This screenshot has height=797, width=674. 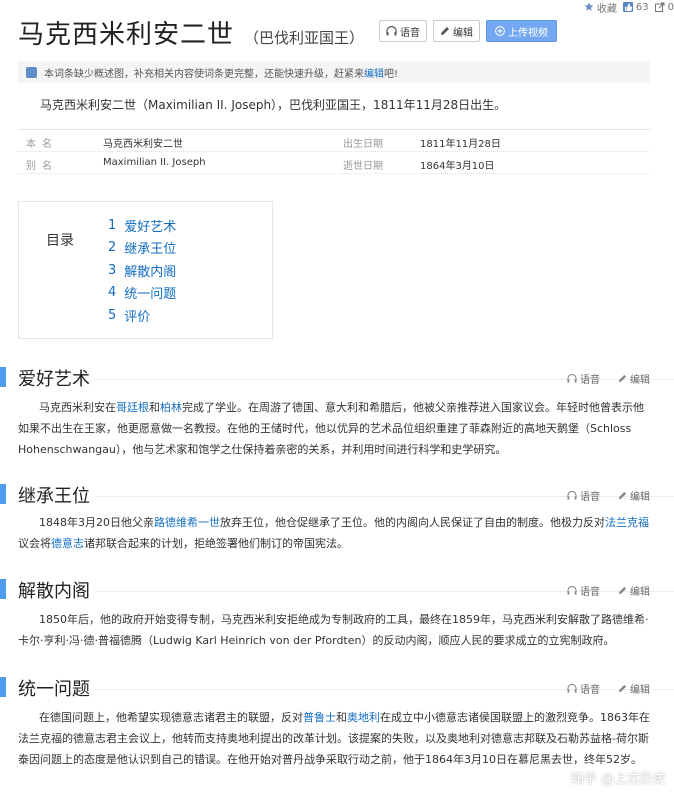 I want to click on edit-button: 编辑, so click(x=456, y=31).